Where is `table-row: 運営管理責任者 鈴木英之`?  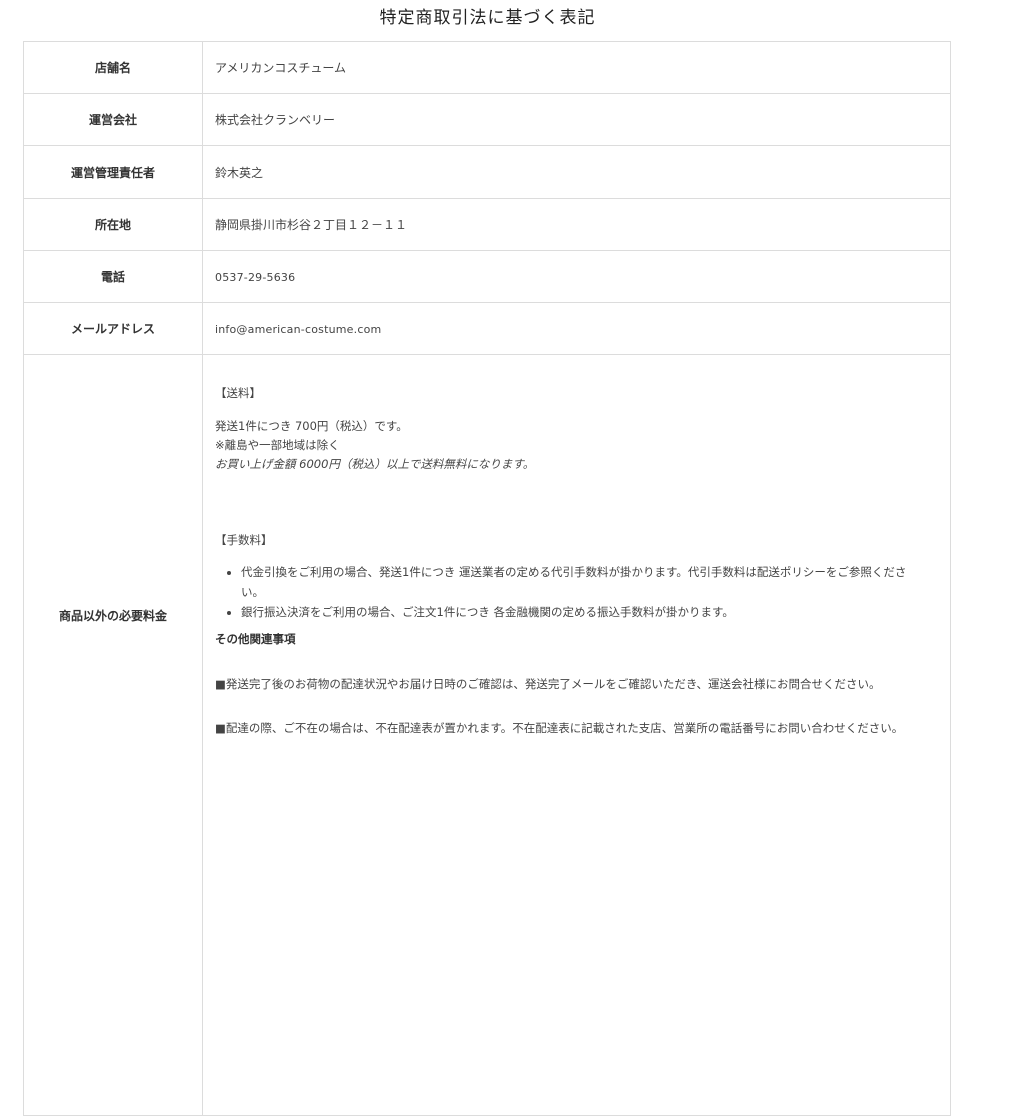
table-row: 運営管理責任者 鈴木英之 is located at coordinates (487, 172).